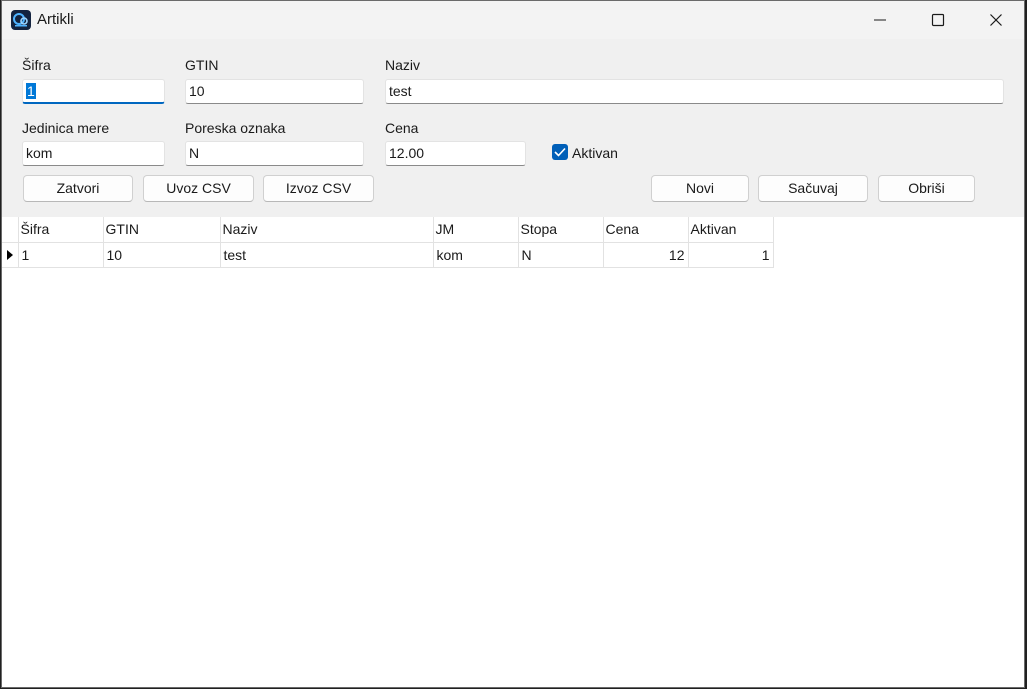  I want to click on minimize-button, so click(880, 20).